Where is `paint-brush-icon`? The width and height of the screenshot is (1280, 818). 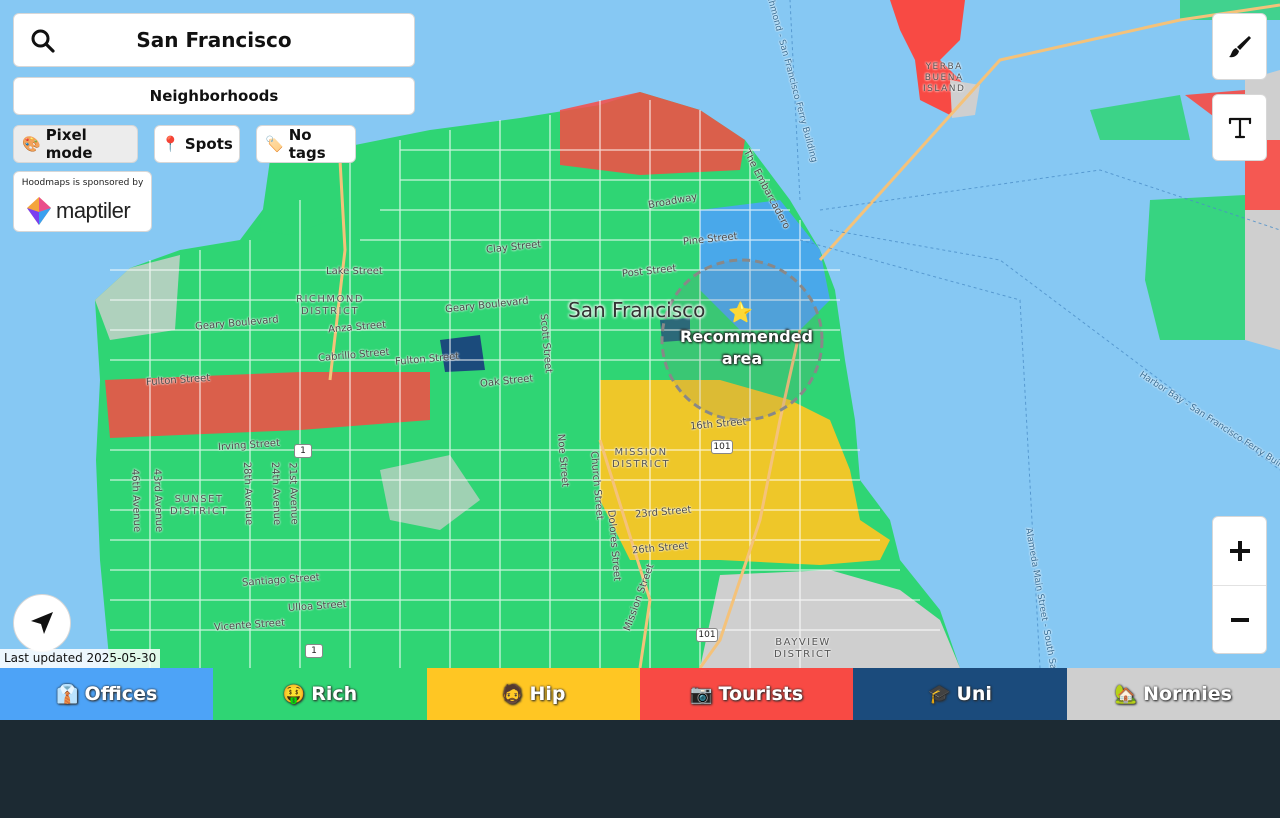
paint-brush-icon is located at coordinates (1239, 46).